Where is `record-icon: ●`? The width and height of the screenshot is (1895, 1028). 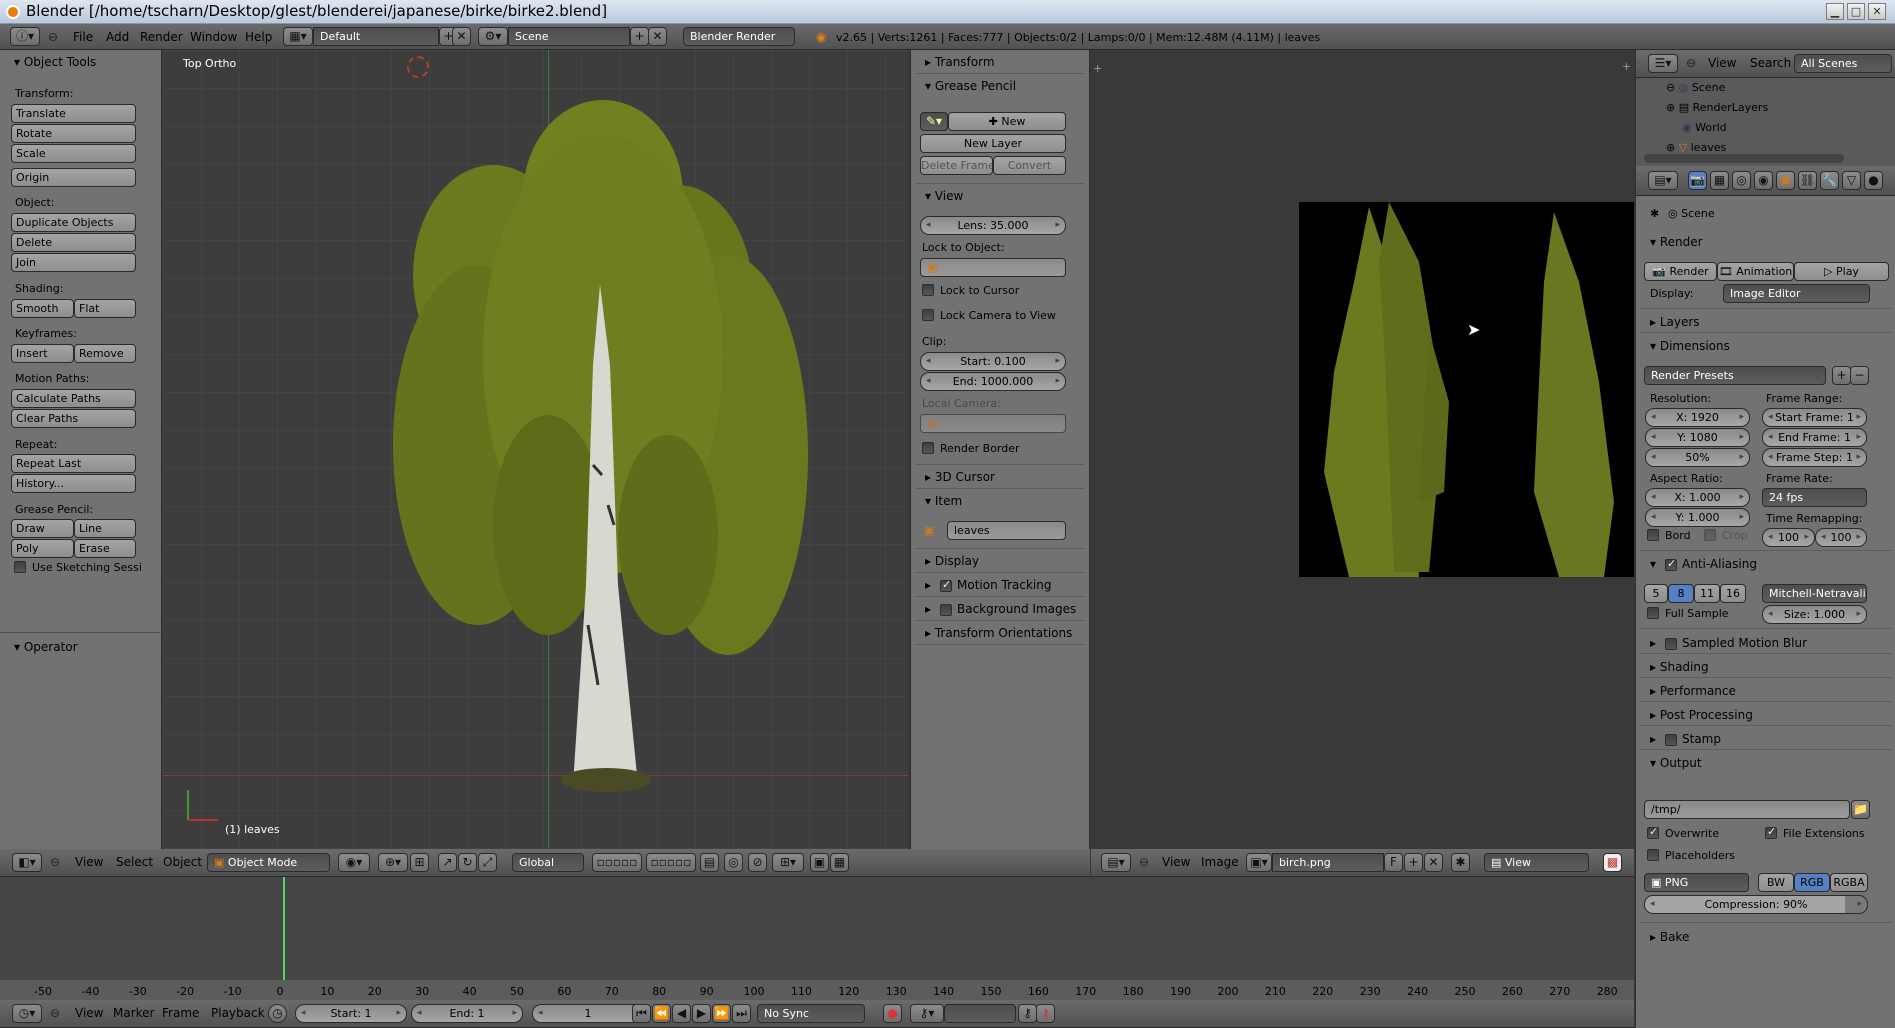 record-icon: ● is located at coordinates (892, 1013).